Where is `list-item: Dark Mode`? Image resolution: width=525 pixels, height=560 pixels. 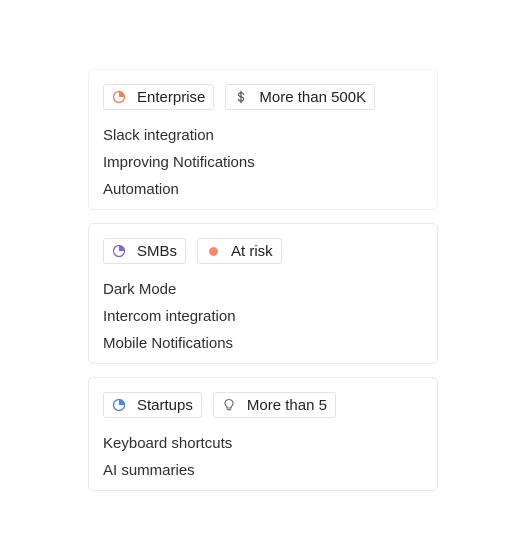
list-item: Dark Mode is located at coordinates (263, 289).